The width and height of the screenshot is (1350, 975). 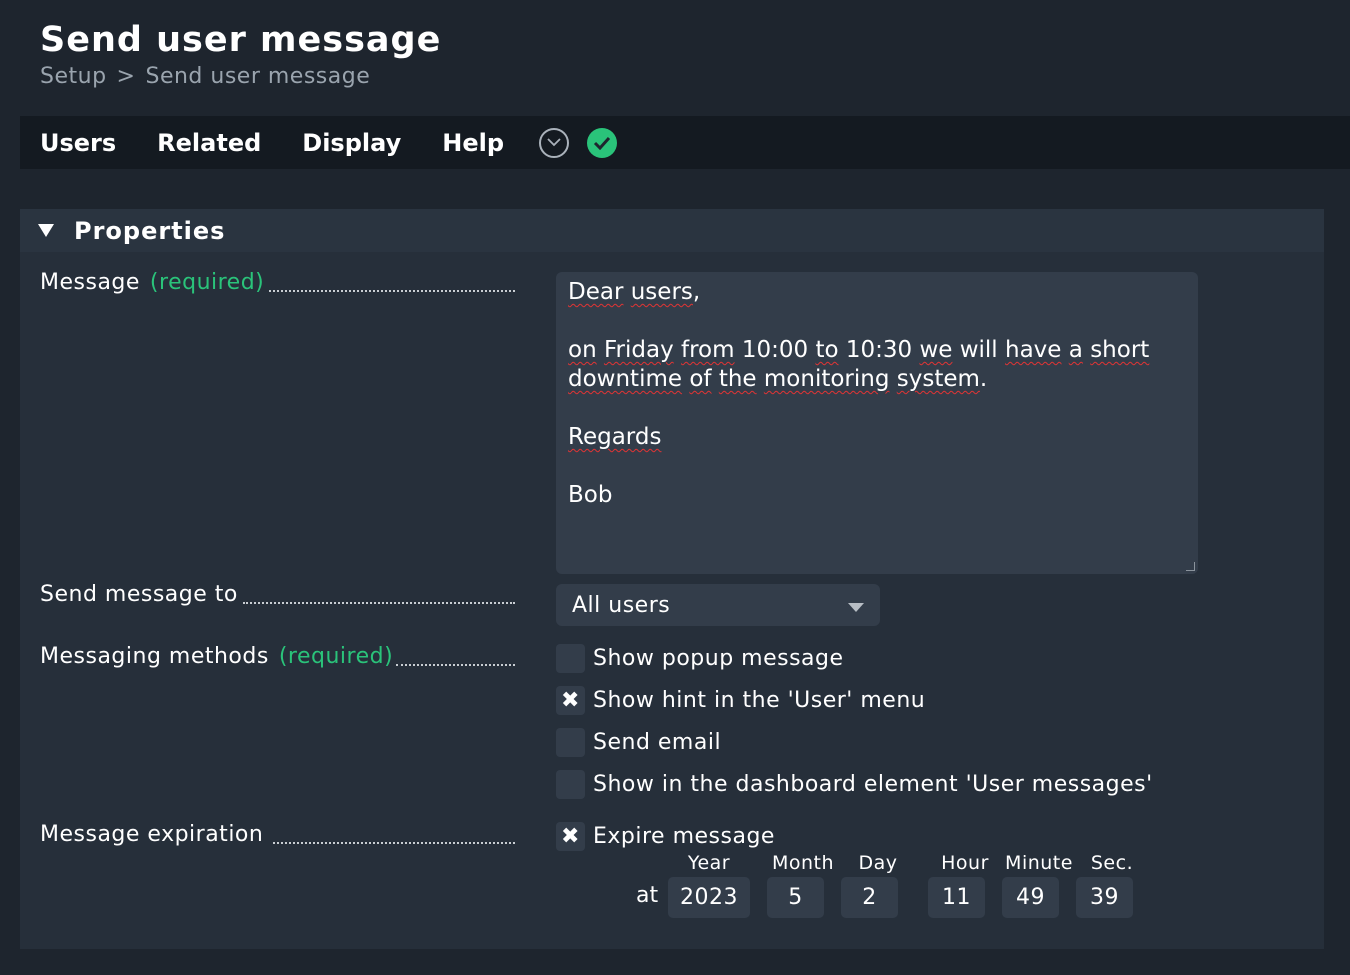 What do you see at coordinates (684, 836) in the screenshot?
I see `expire-message-label: Expire message` at bounding box center [684, 836].